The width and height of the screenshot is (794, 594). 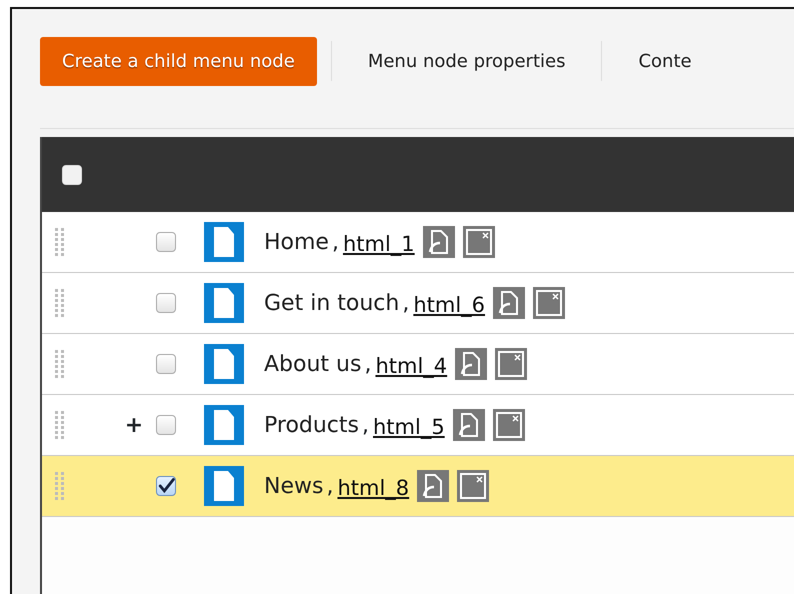 What do you see at coordinates (373, 489) in the screenshot?
I see `page-link: html_8` at bounding box center [373, 489].